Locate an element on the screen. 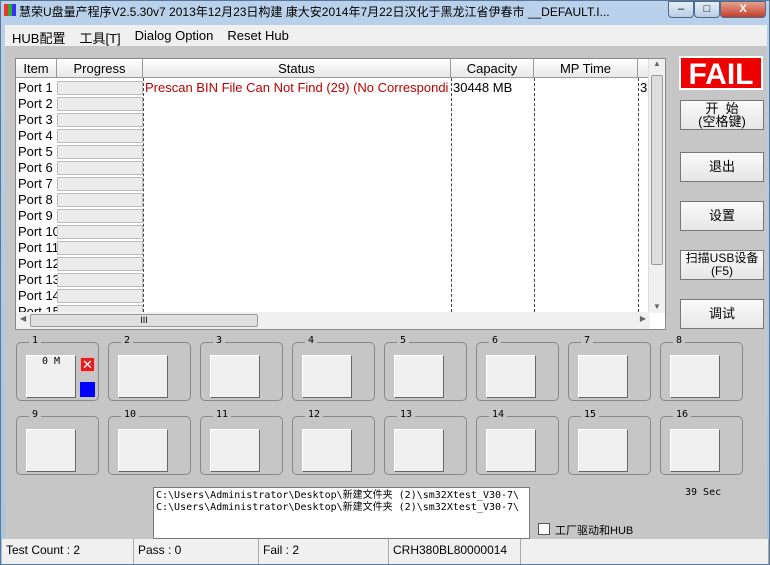  close-button: X is located at coordinates (743, 9).